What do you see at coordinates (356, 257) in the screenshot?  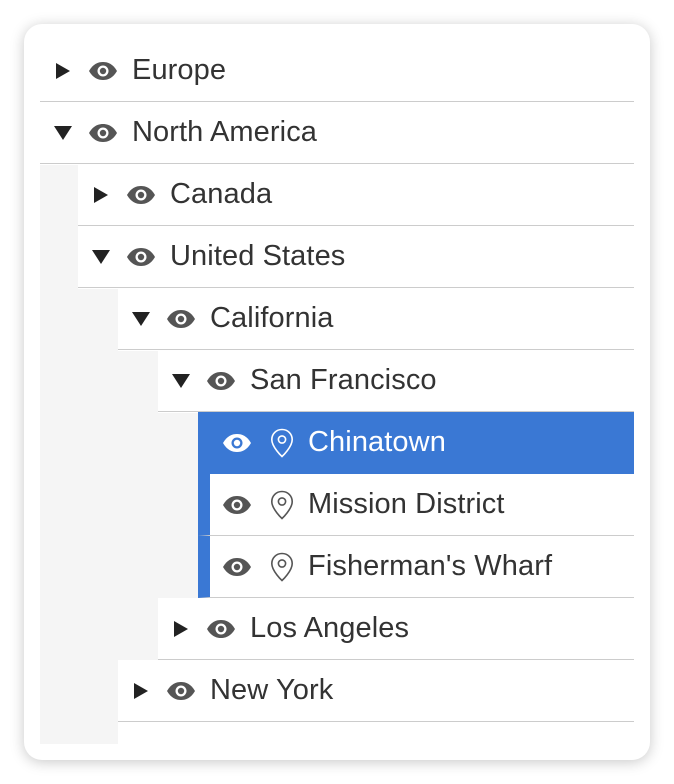 I see `tree-node-united-states: United States` at bounding box center [356, 257].